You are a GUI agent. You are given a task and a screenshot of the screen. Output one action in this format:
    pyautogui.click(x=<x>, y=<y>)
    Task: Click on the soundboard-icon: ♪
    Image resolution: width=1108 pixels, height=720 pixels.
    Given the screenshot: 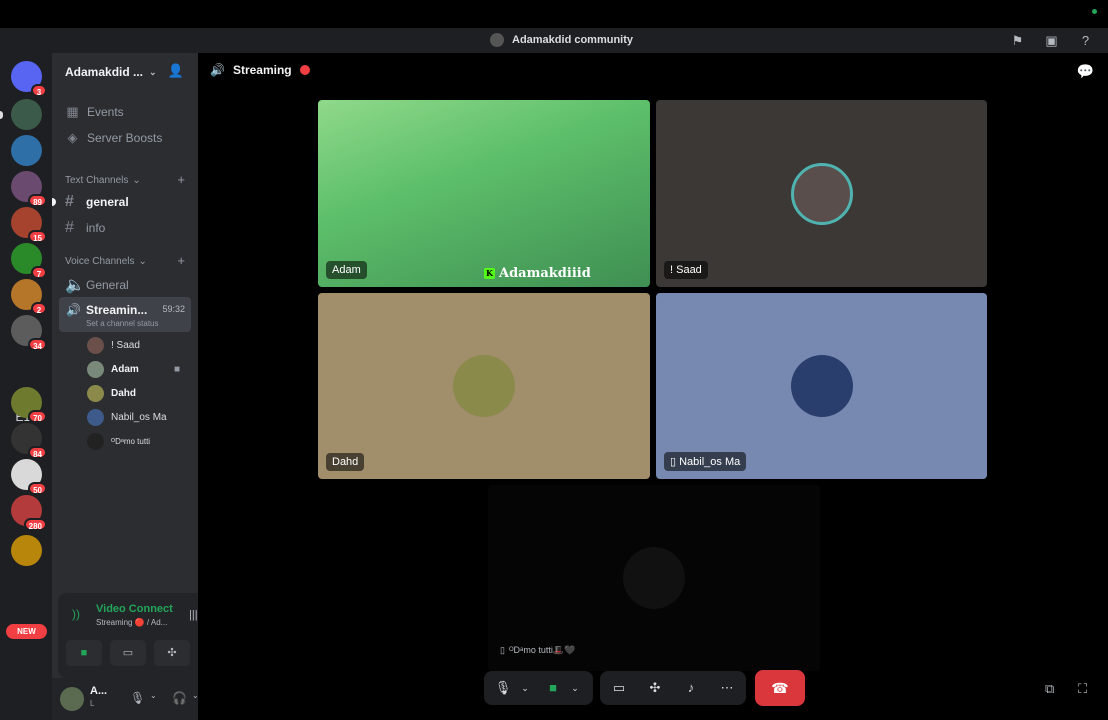 What is the action you would take?
    pyautogui.click(x=691, y=688)
    